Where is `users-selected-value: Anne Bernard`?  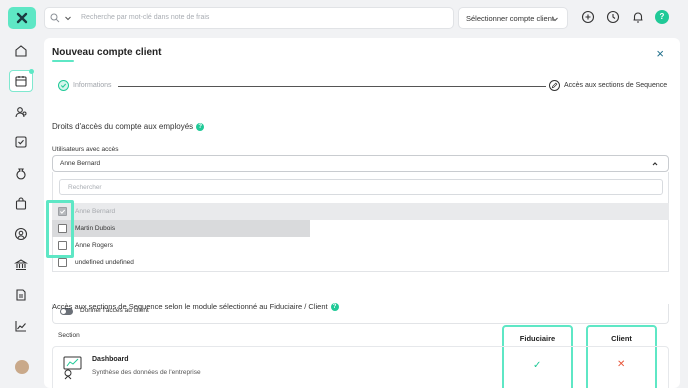
users-selected-value: Anne Bernard is located at coordinates (80, 163).